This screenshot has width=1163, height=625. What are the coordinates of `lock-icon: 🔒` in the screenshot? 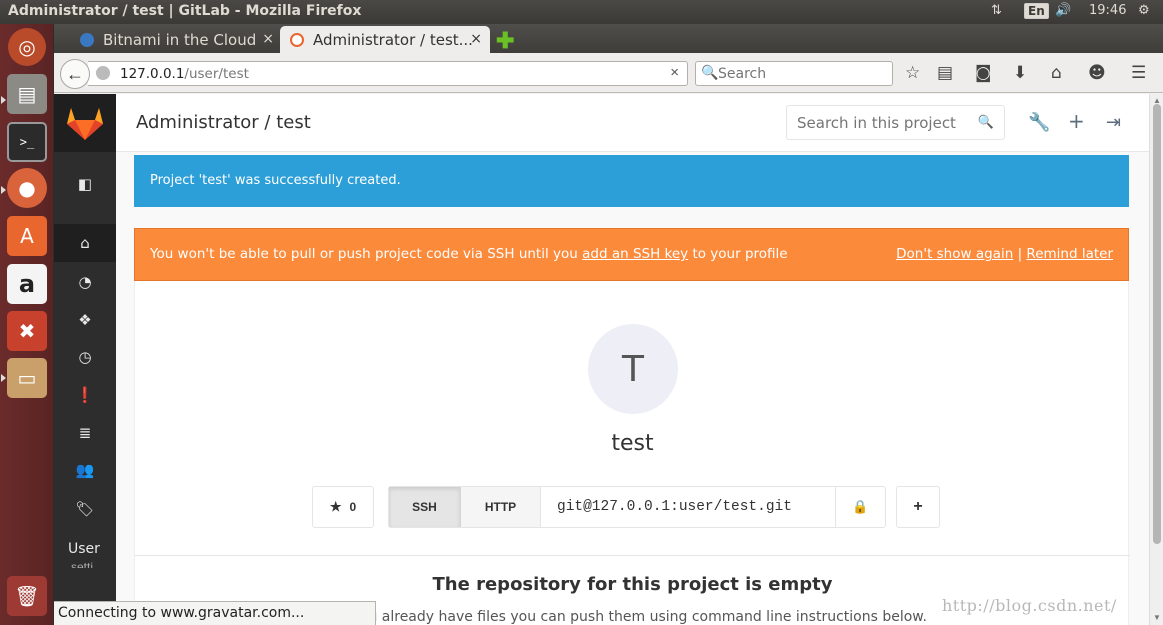 It's located at (860, 507).